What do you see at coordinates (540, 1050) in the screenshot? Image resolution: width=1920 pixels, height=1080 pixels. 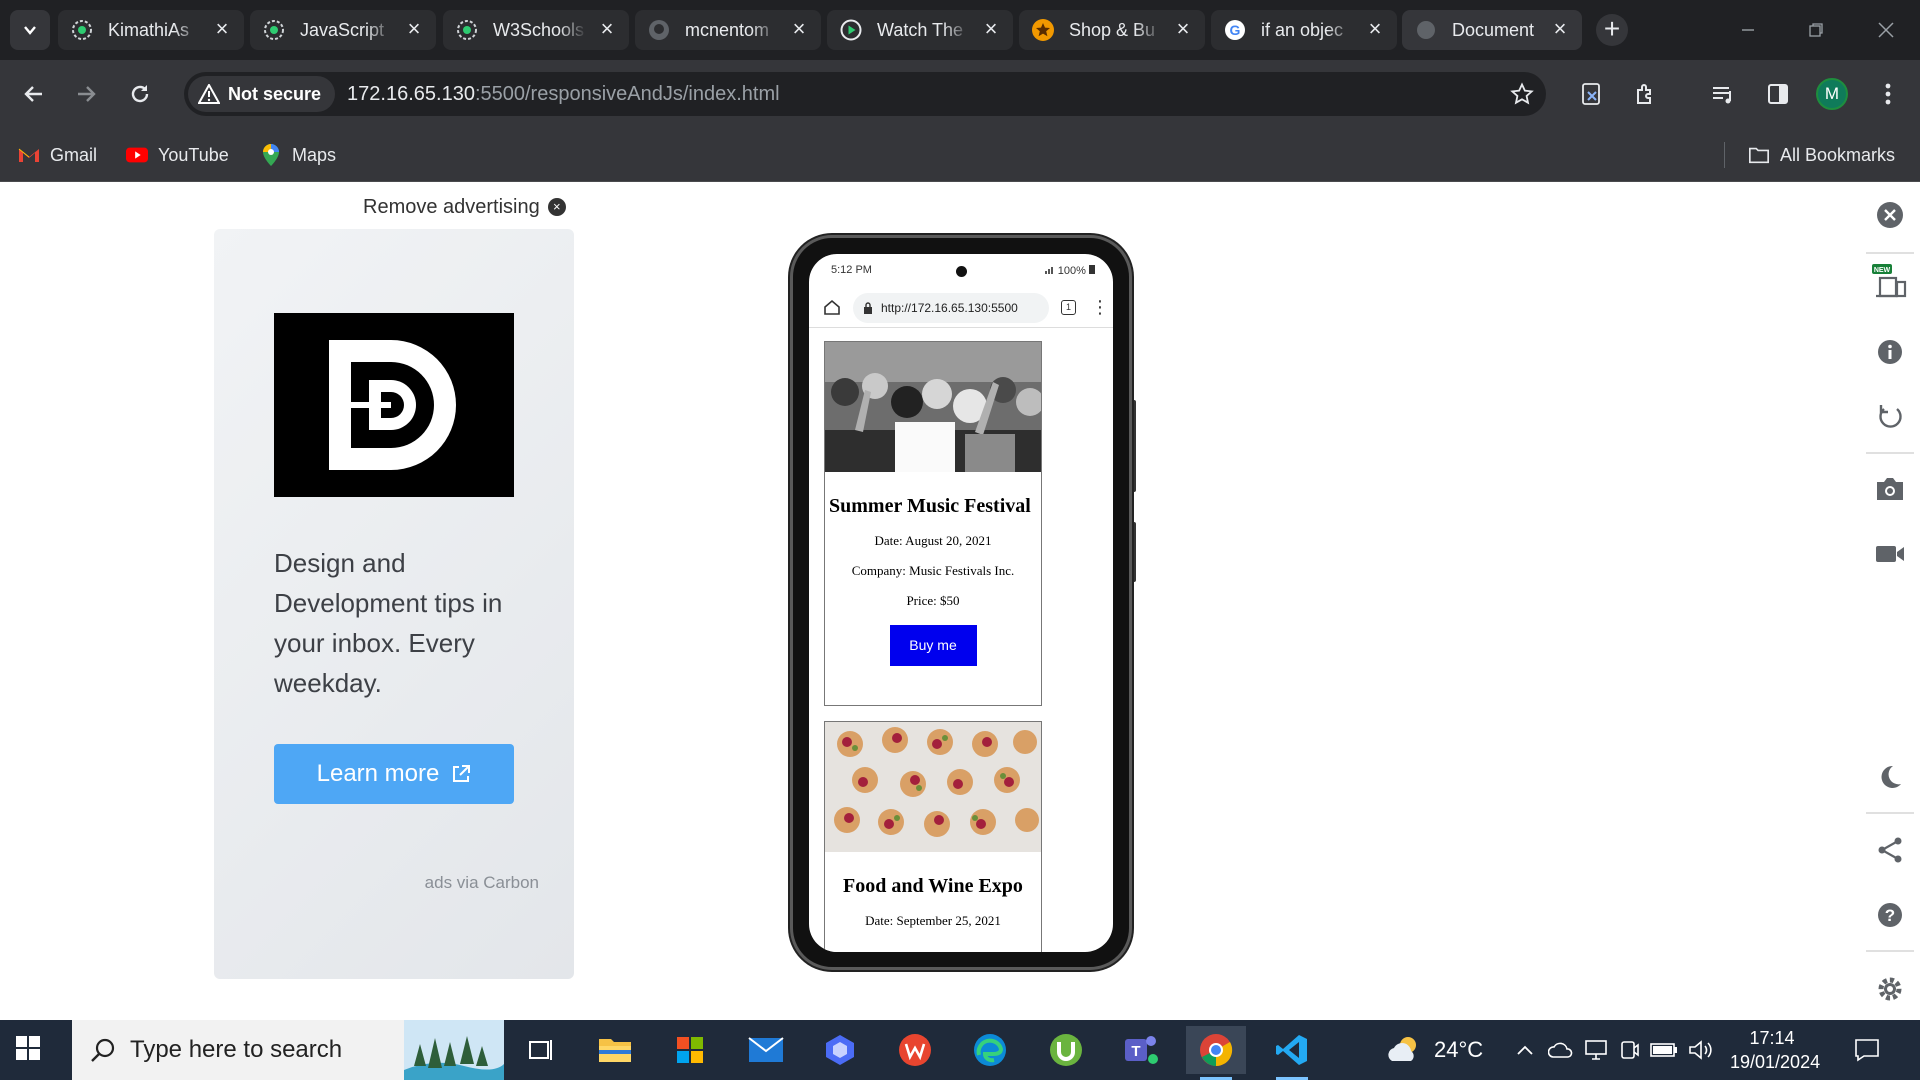 I see `task-view-button` at bounding box center [540, 1050].